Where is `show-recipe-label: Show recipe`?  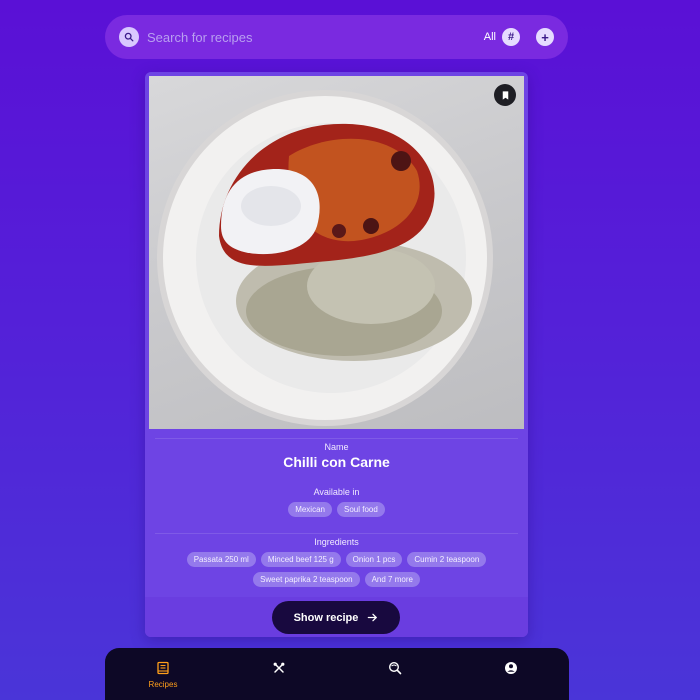
show-recipe-label: Show recipe is located at coordinates (326, 617).